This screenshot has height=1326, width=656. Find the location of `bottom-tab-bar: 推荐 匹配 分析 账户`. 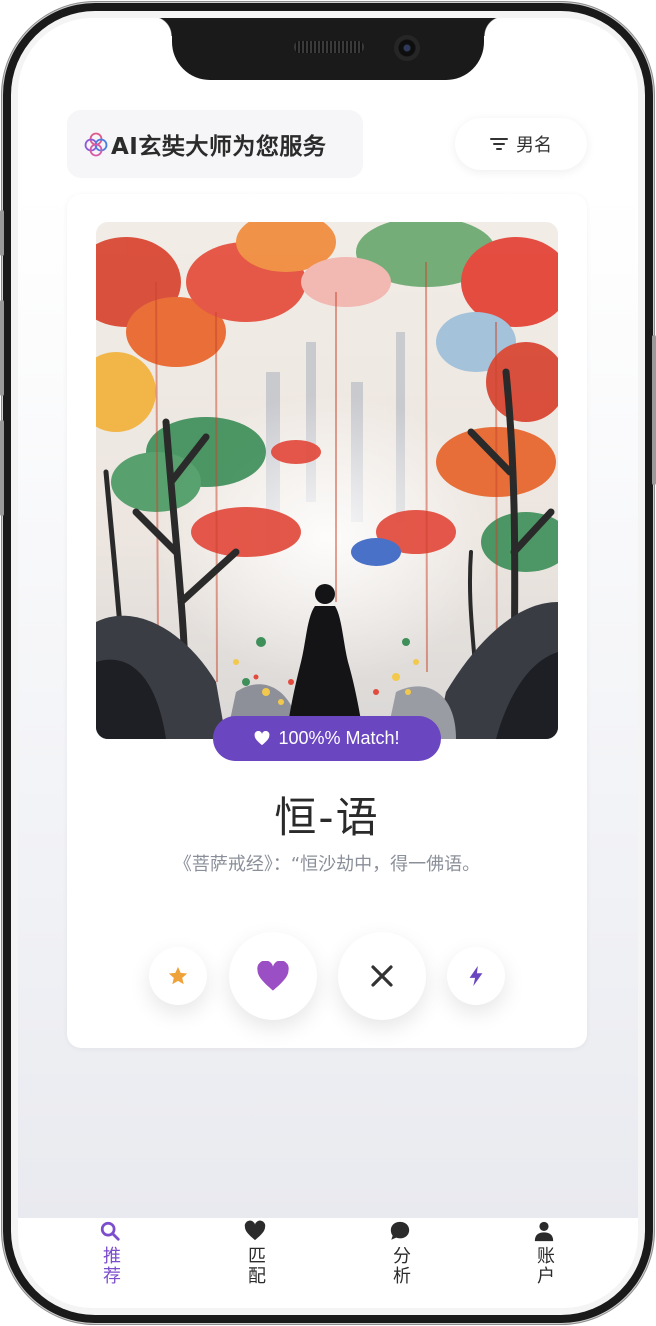

bottom-tab-bar: 推荐 匹配 分析 账户 is located at coordinates (328, 1263).